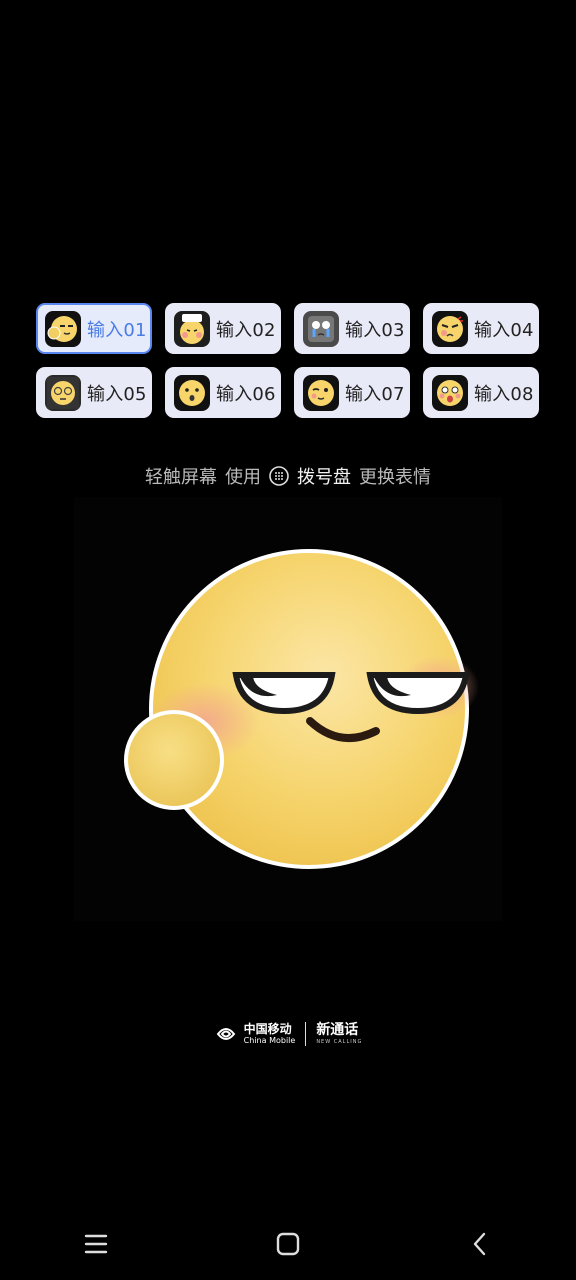 The image size is (576, 1280). I want to click on system-nav-bar, so click(288, 1244).